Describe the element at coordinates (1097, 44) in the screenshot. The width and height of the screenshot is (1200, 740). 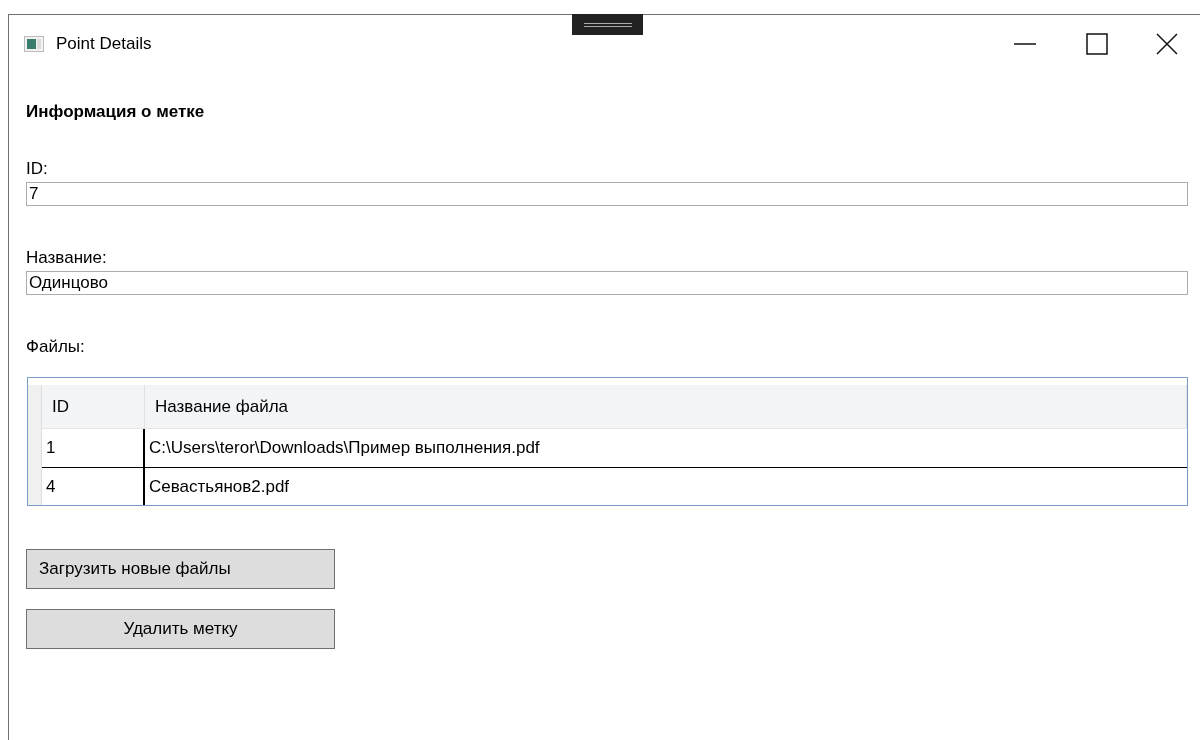
I see `maximize-icon` at that location.